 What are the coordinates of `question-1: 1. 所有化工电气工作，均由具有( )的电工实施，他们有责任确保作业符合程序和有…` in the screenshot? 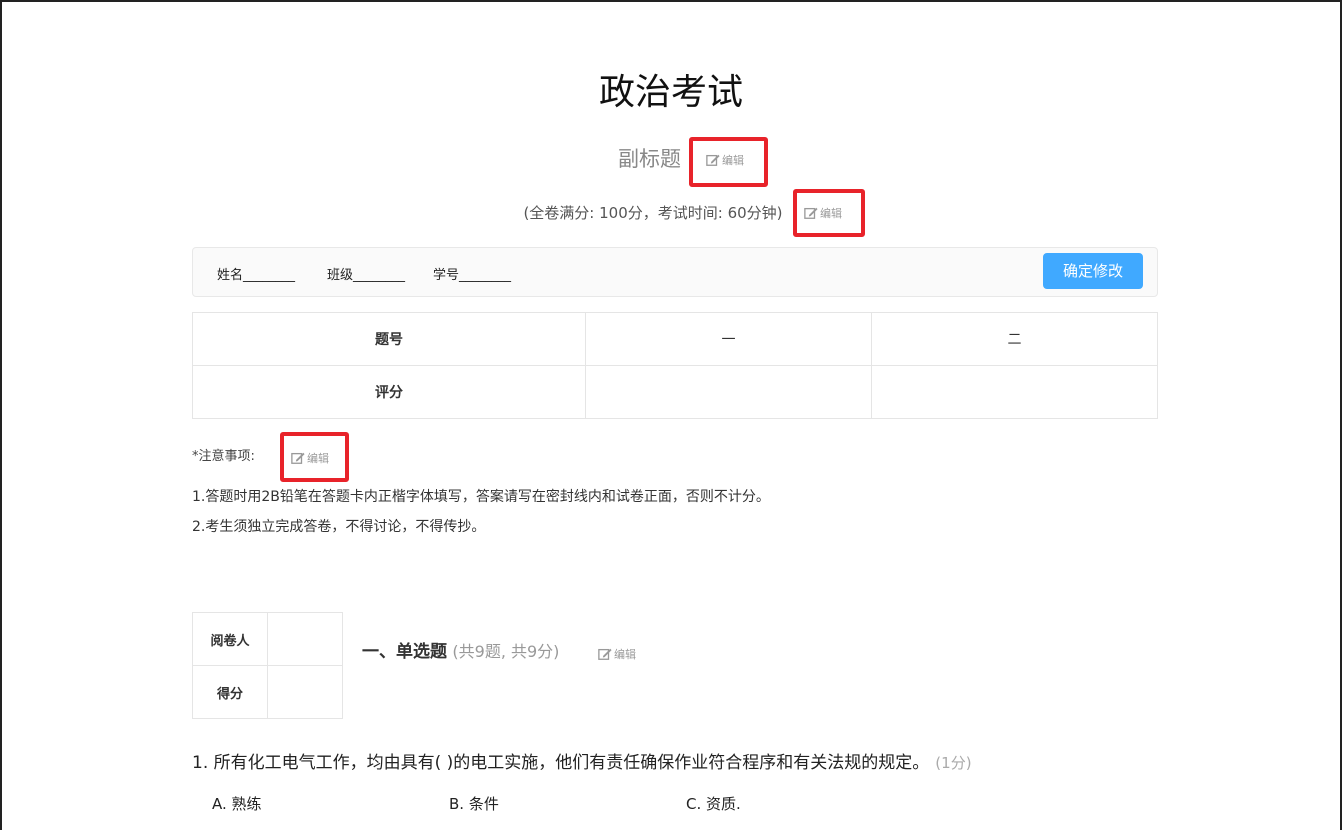 It's located at (582, 763).